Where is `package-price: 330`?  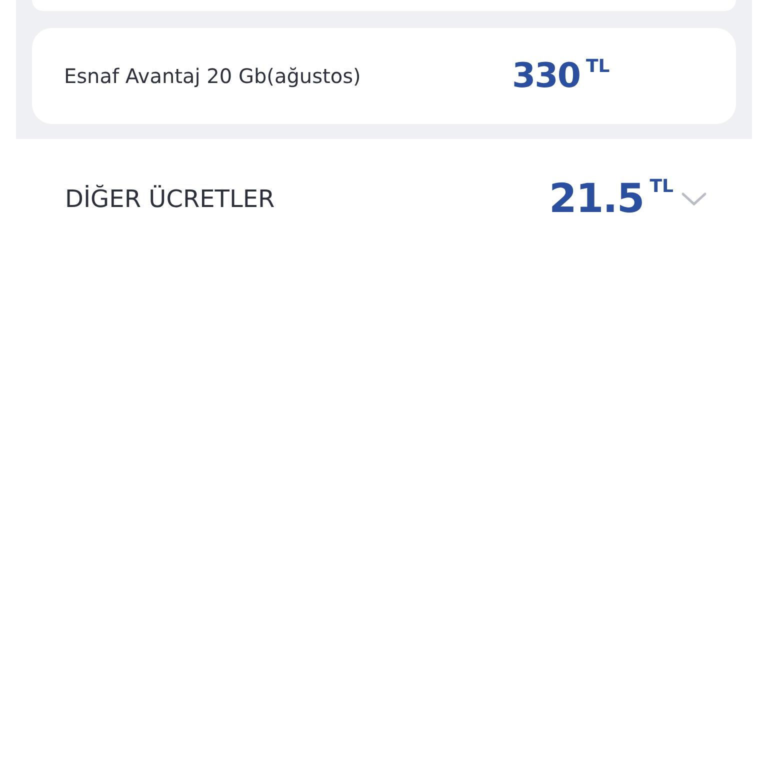
package-price: 330 is located at coordinates (546, 76).